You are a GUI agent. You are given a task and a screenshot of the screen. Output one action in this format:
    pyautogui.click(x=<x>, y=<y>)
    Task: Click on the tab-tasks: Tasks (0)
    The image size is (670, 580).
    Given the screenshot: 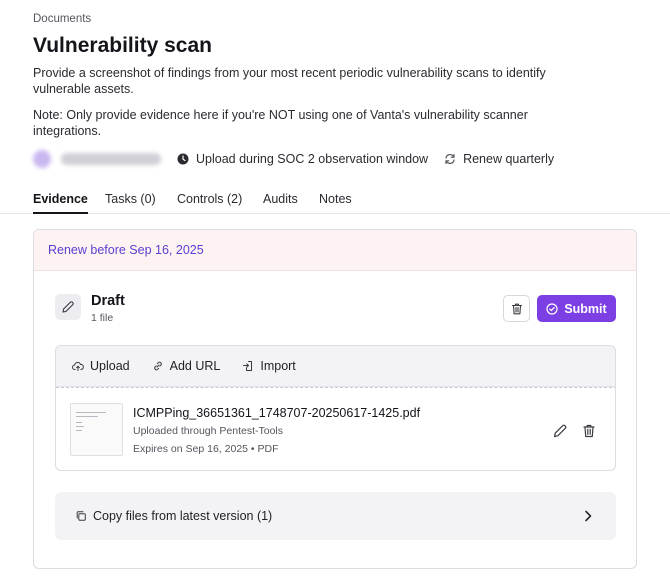 What is the action you would take?
    pyautogui.click(x=130, y=202)
    